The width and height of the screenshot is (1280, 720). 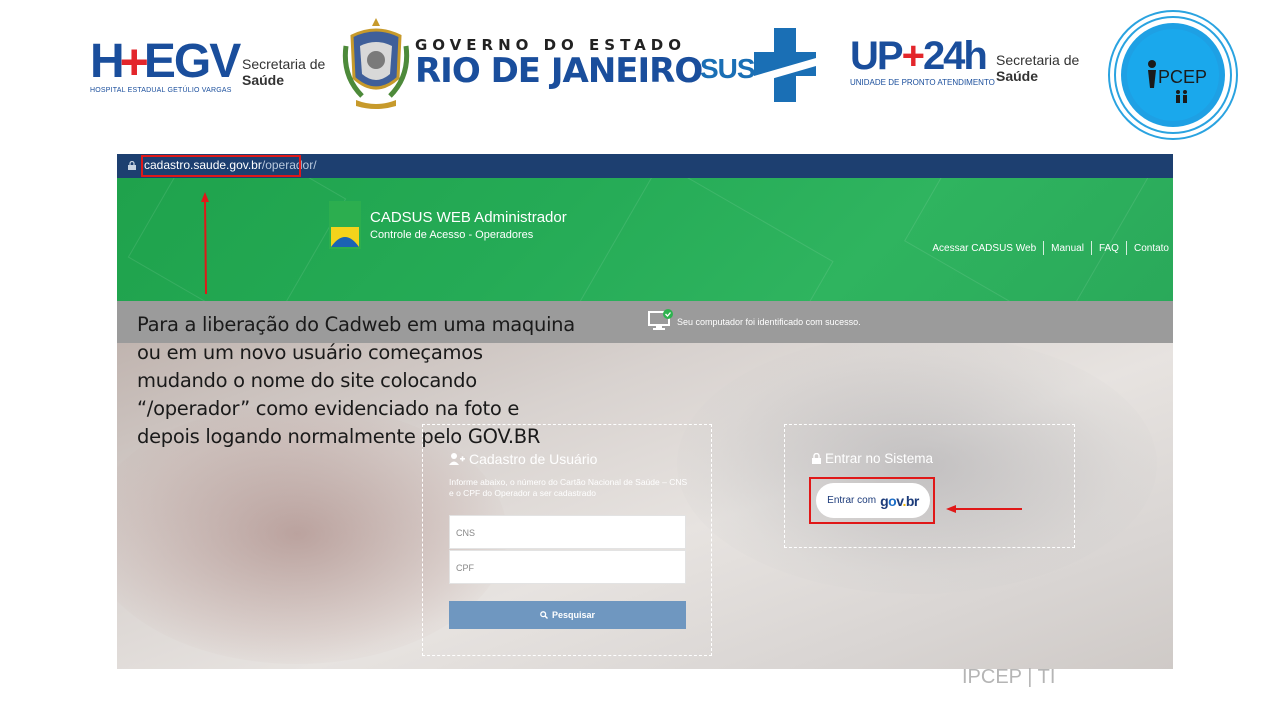 What do you see at coordinates (922, 82) in the screenshot?
I see `upa-subtitle: UNIDADE DE PRONTO ATENDIMENTO` at bounding box center [922, 82].